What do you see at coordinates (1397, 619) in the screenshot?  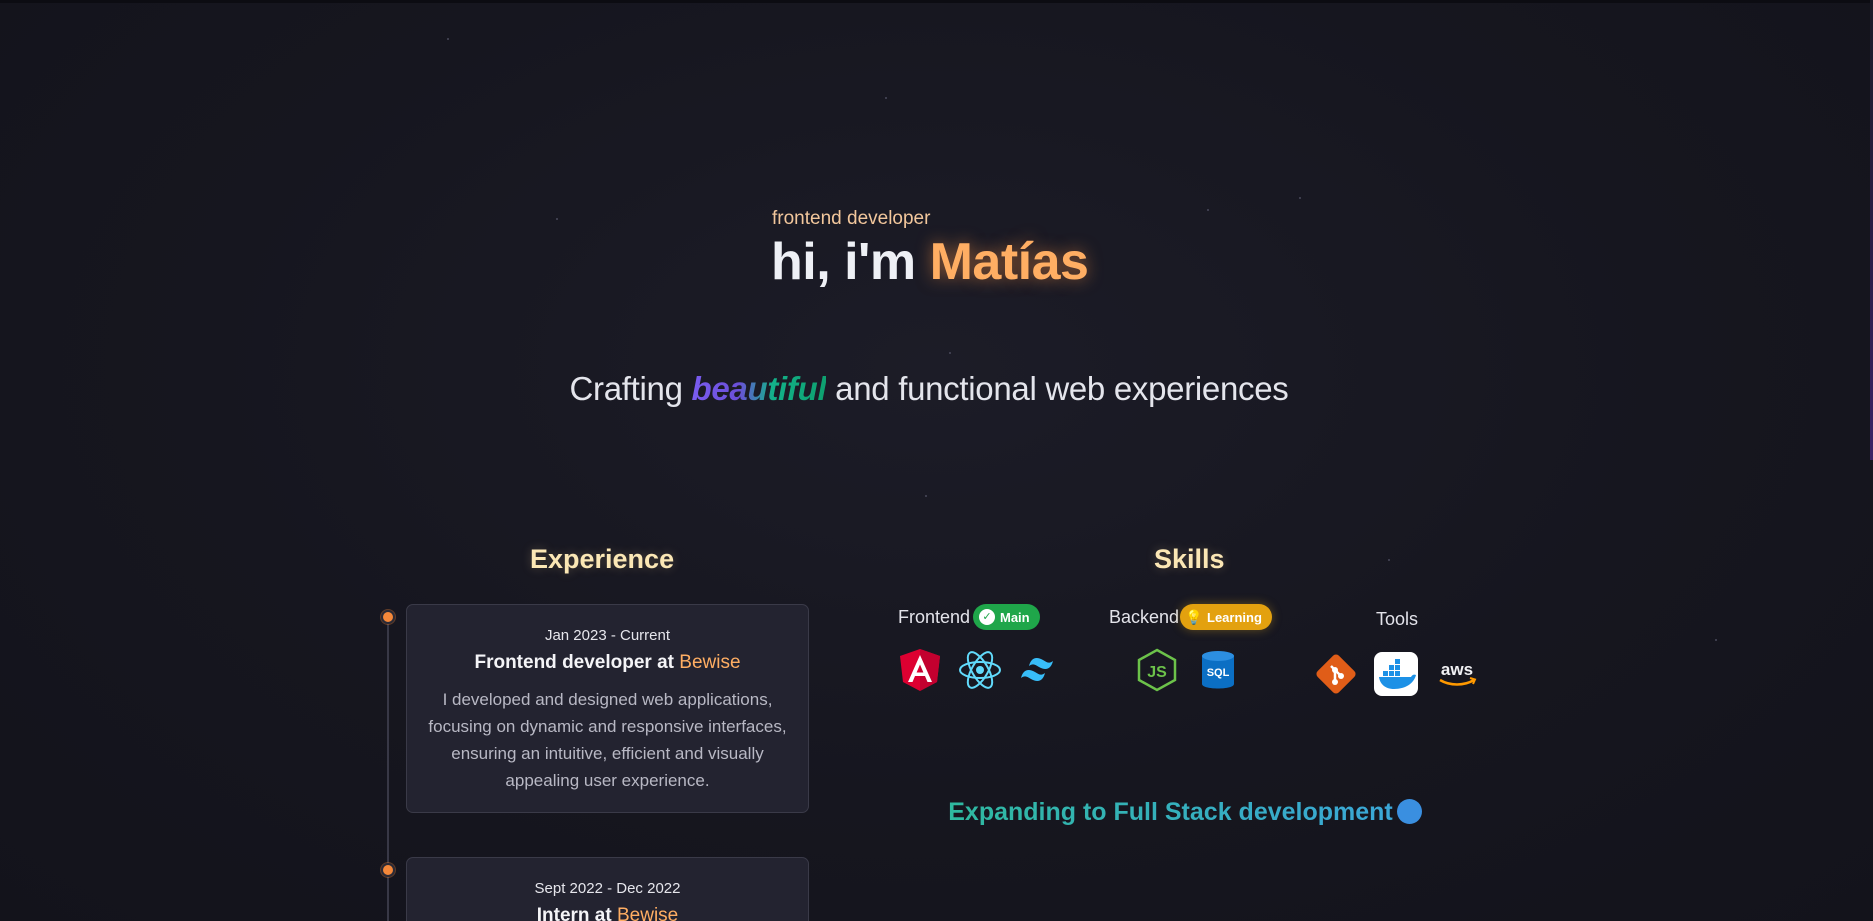 I see `skill-group-tools-label: Tools` at bounding box center [1397, 619].